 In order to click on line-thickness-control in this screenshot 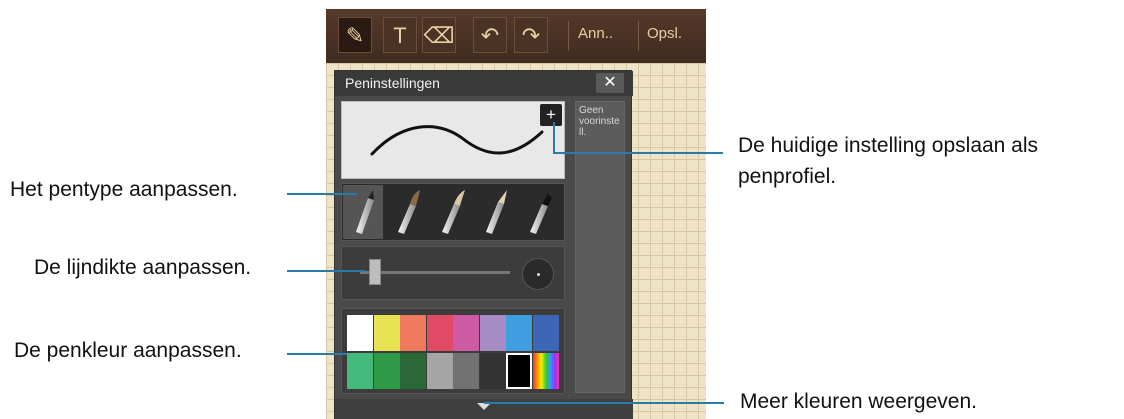, I will do `click(453, 273)`.